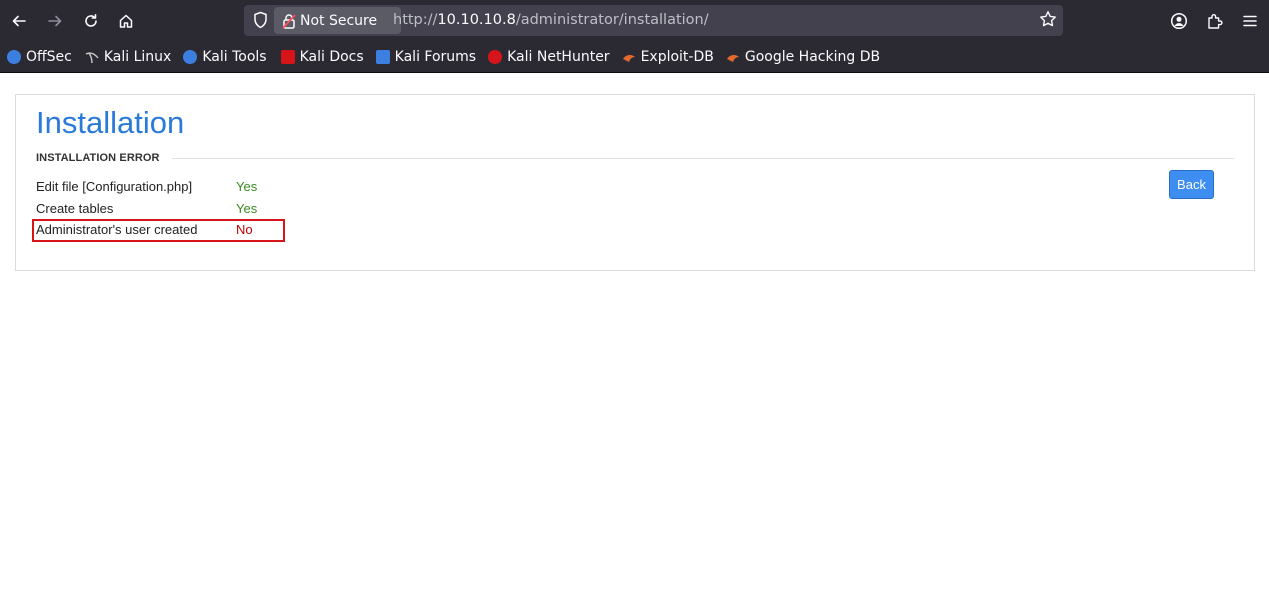  I want to click on url-path: /administrator/installation/, so click(612, 20).